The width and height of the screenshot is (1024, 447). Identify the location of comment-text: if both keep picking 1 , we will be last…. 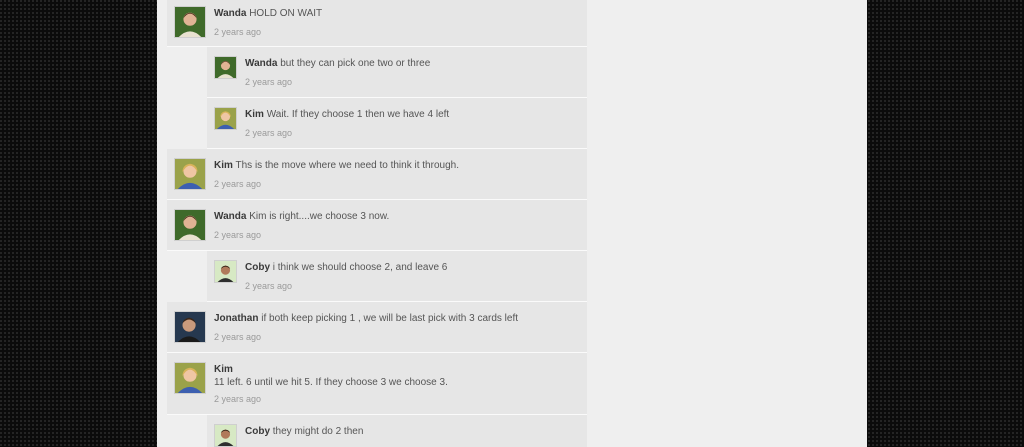
(390, 318).